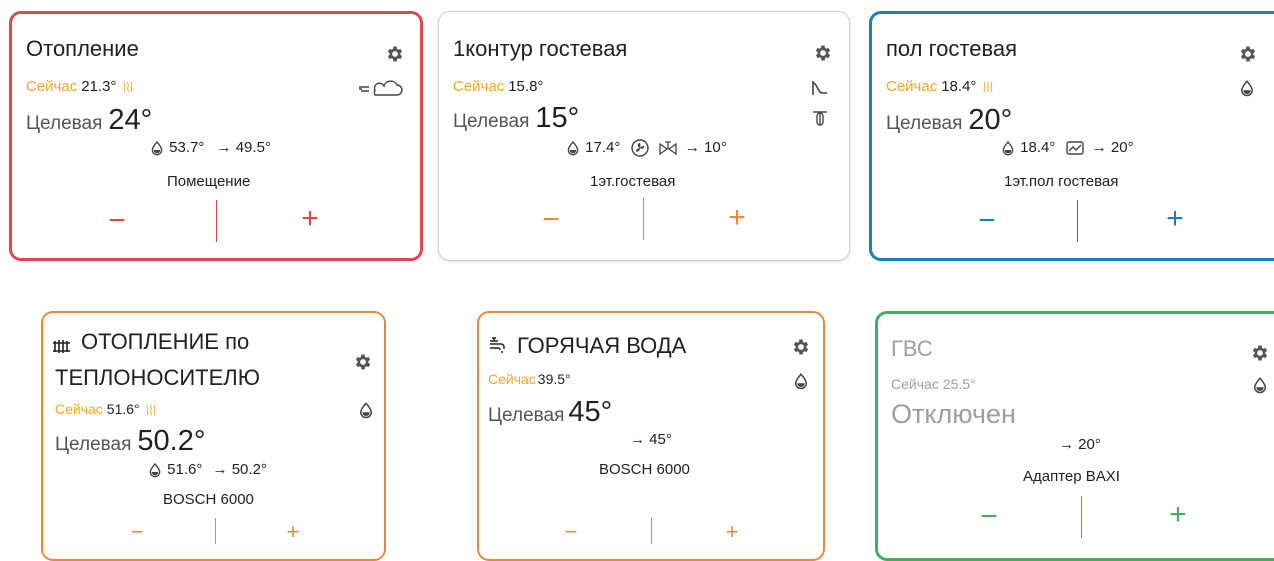 Image resolution: width=1274 pixels, height=561 pixels. What do you see at coordinates (668, 148) in the screenshot?
I see `valve-icon` at bounding box center [668, 148].